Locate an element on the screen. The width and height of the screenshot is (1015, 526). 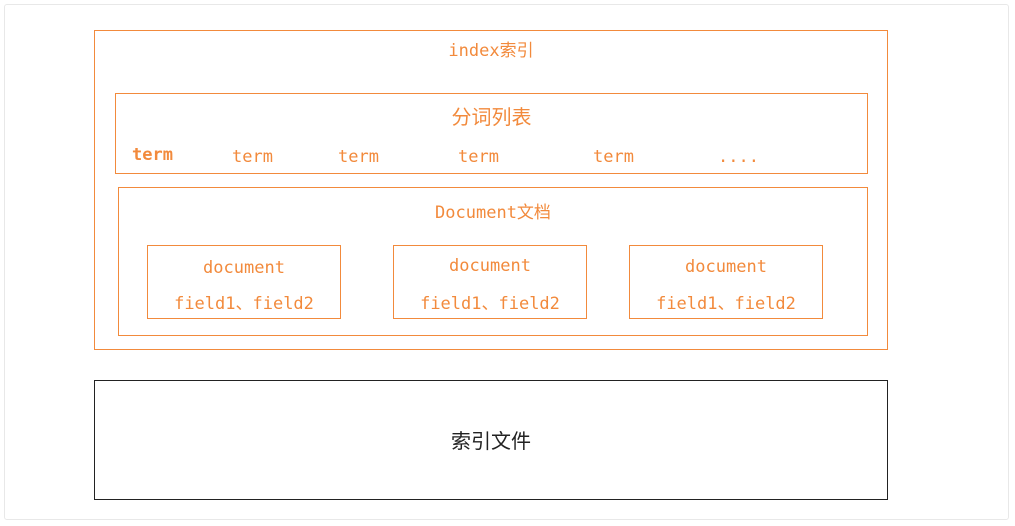
term-list-title: 分词列表 is located at coordinates (491, 117).